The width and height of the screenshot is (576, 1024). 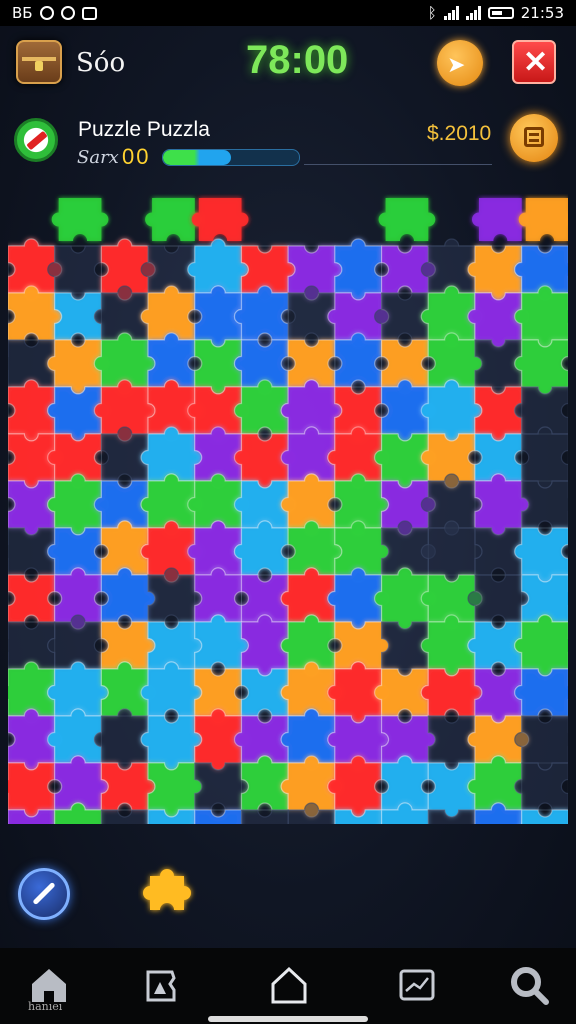 I want to click on home-indicator, so click(x=288, y=1019).